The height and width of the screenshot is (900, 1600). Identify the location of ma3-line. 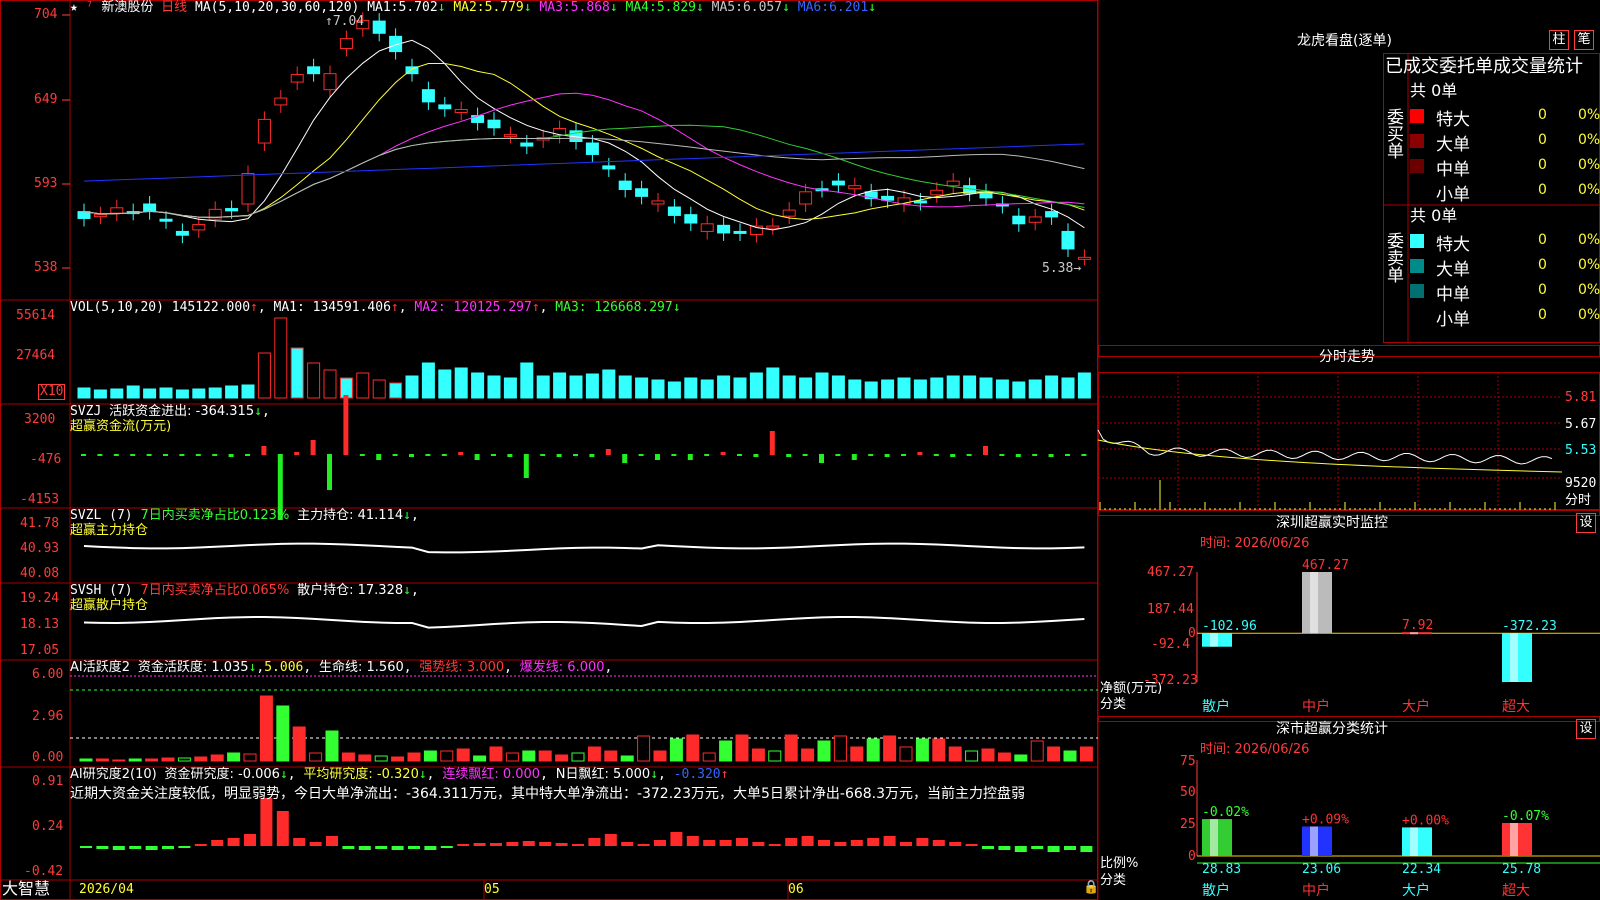
(584, 155).